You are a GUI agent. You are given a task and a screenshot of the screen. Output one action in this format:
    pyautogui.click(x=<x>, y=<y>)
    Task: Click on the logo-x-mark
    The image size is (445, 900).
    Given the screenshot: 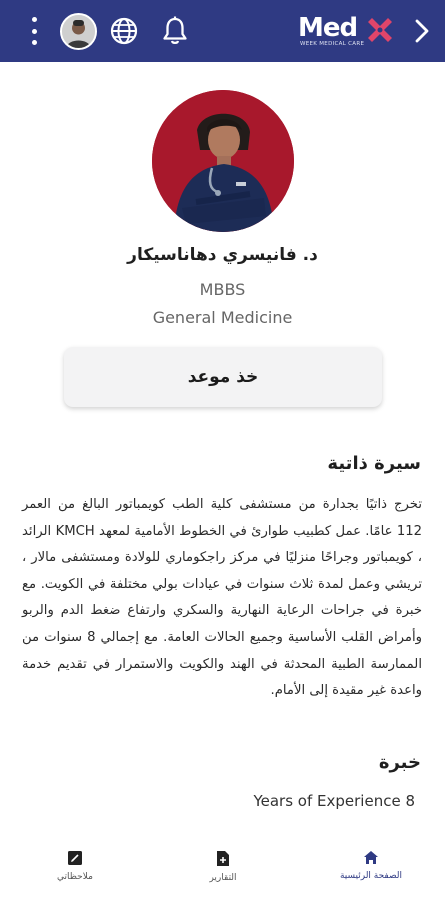 What is the action you would take?
    pyautogui.click(x=380, y=30)
    